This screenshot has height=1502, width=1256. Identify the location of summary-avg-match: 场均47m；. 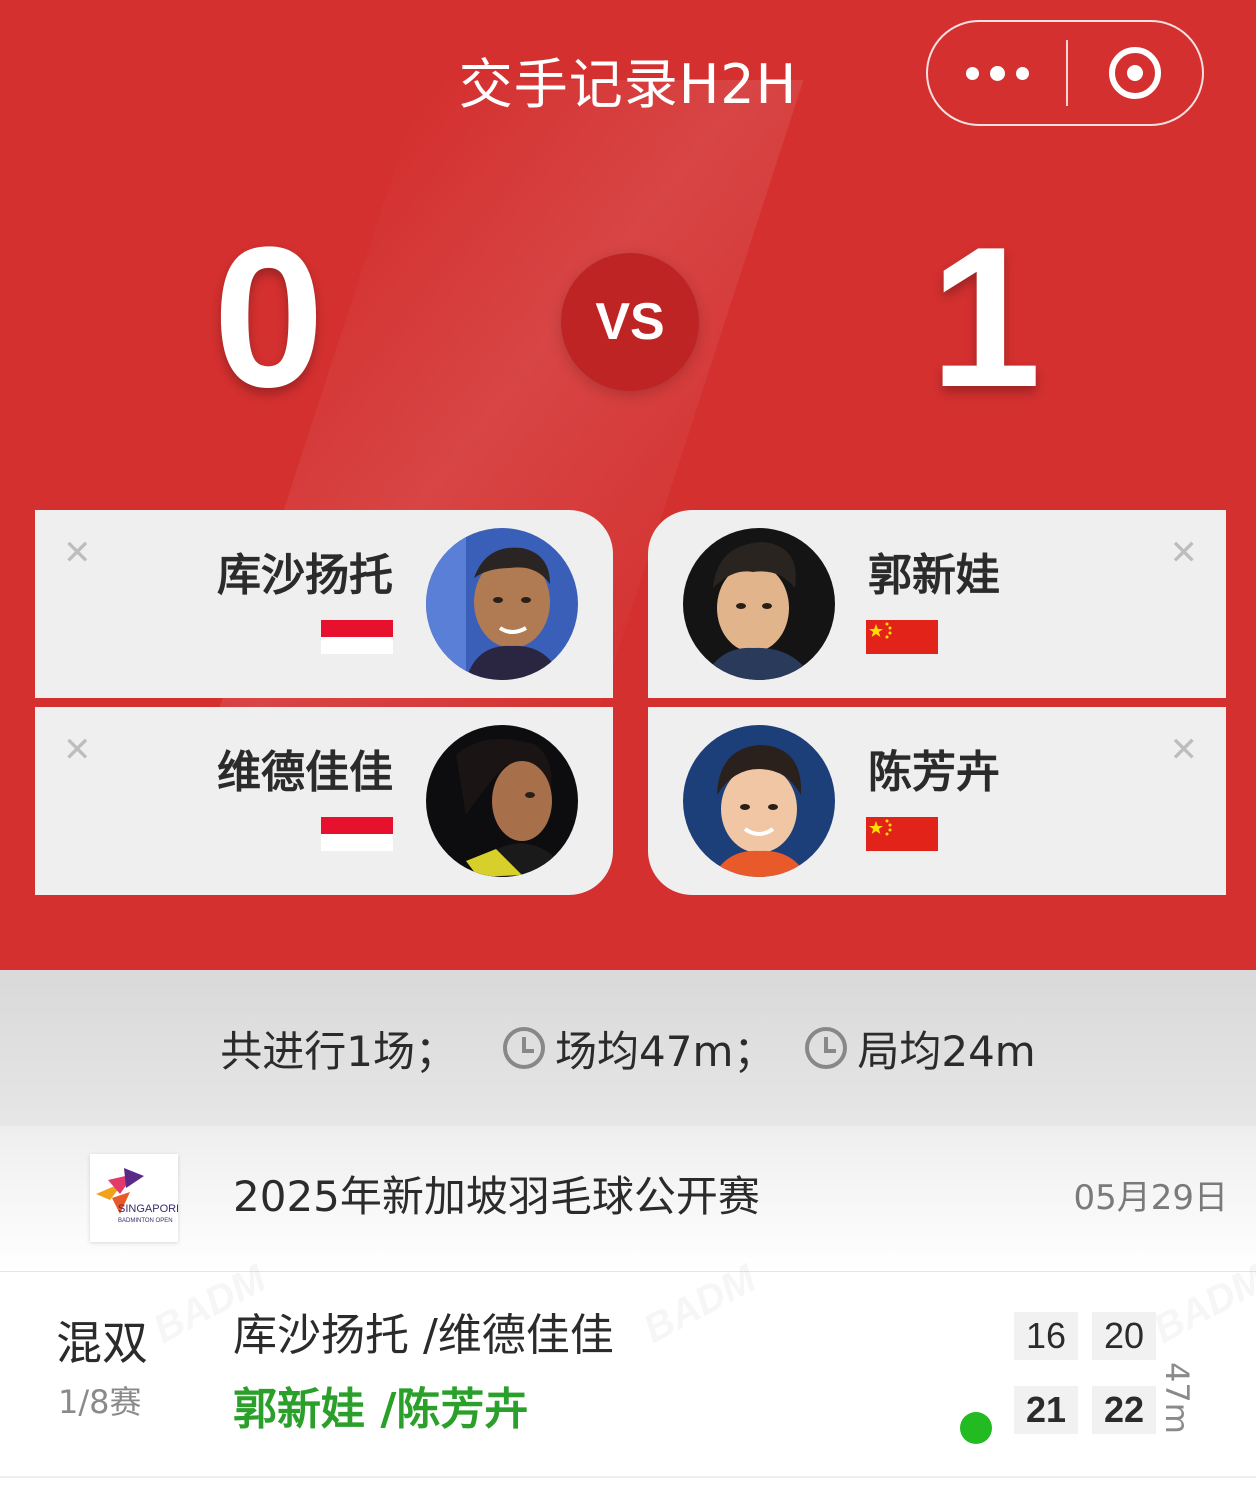
(639, 1048).